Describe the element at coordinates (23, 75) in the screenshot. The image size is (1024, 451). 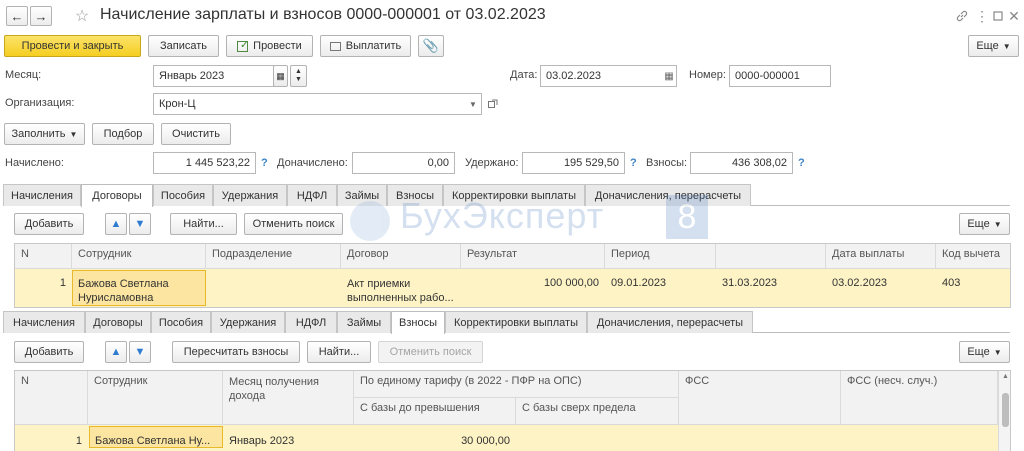
I see `month-label: Месяц:` at that location.